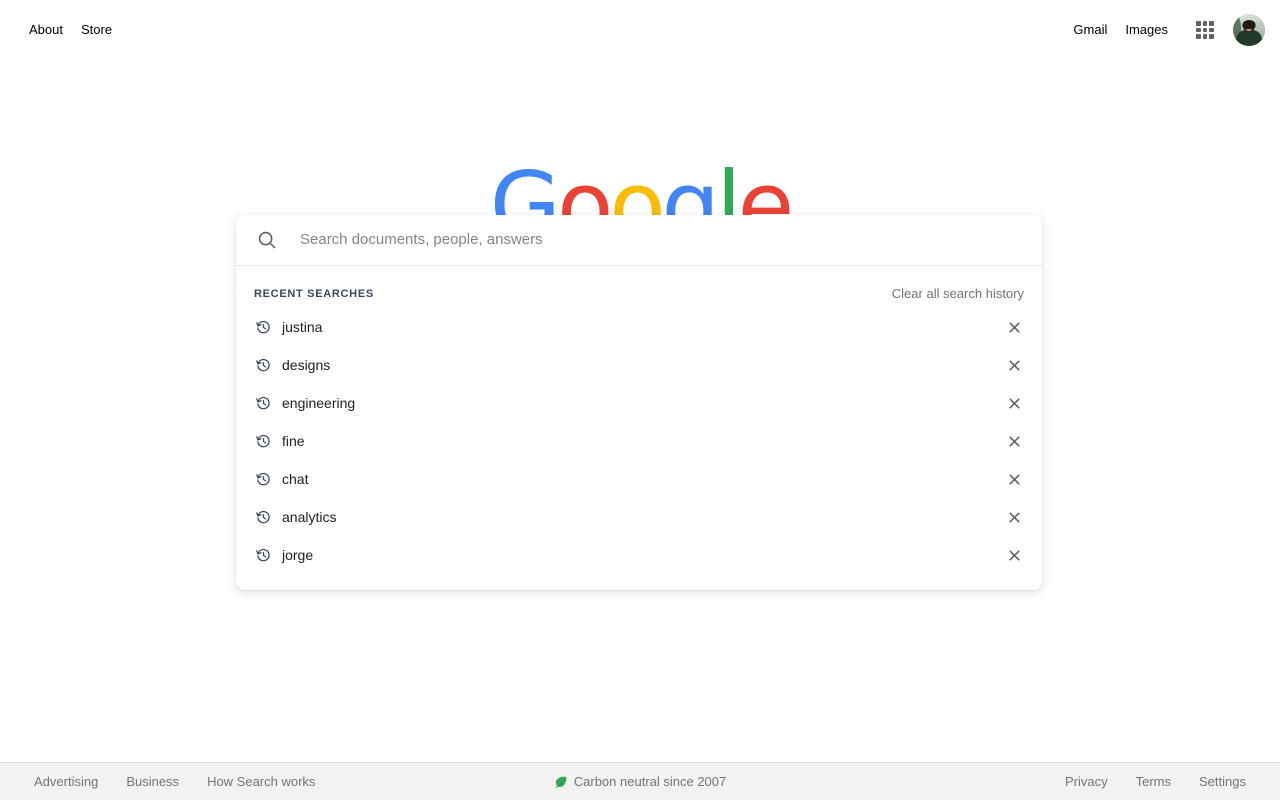 Image resolution: width=1280 pixels, height=800 pixels. I want to click on carbon-neutral-badge: Carbon neutral since 2007, so click(640, 781).